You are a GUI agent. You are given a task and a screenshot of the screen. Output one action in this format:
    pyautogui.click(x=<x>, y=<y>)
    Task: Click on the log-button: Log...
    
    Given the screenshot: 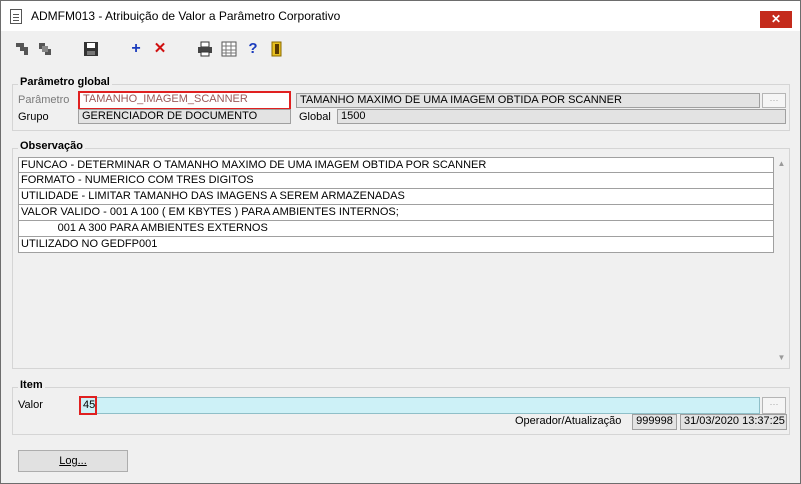 What is the action you would take?
    pyautogui.click(x=73, y=461)
    